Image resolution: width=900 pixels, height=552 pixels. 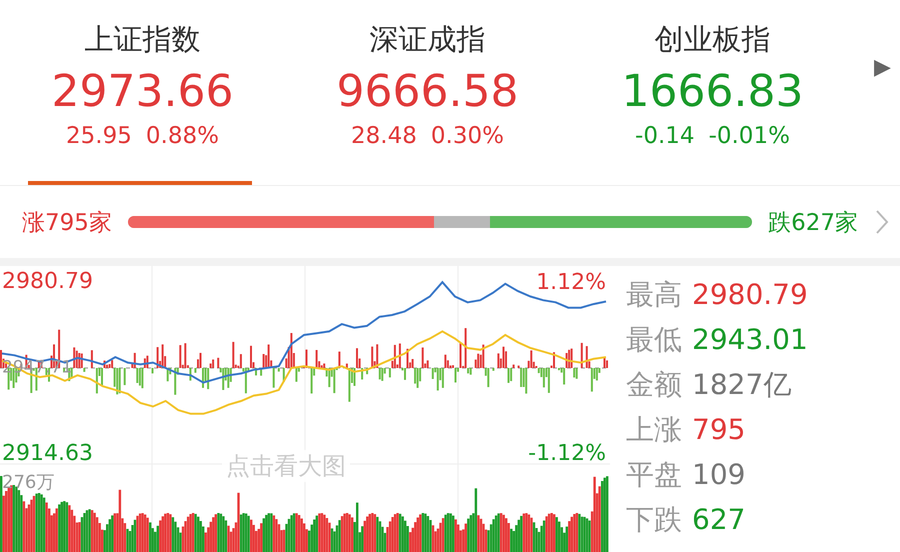 I want to click on index-tab: 上证指数 2973.66 25.95 0.88%, so click(x=142, y=92).